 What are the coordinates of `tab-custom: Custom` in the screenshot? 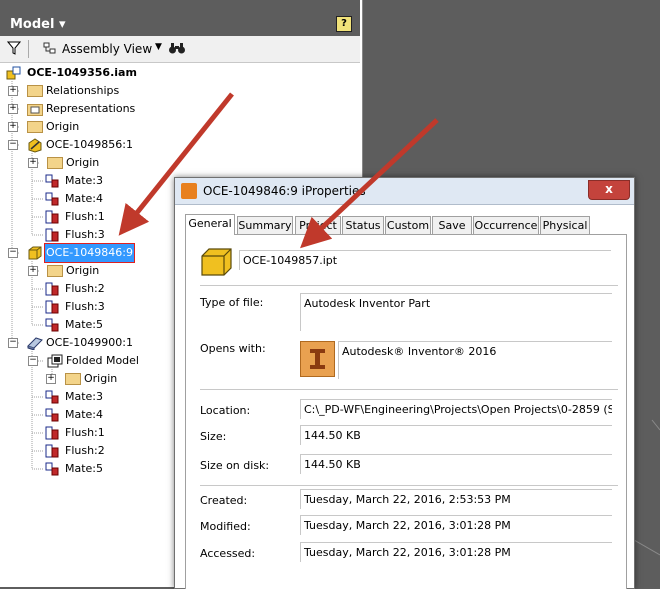 It's located at (408, 225).